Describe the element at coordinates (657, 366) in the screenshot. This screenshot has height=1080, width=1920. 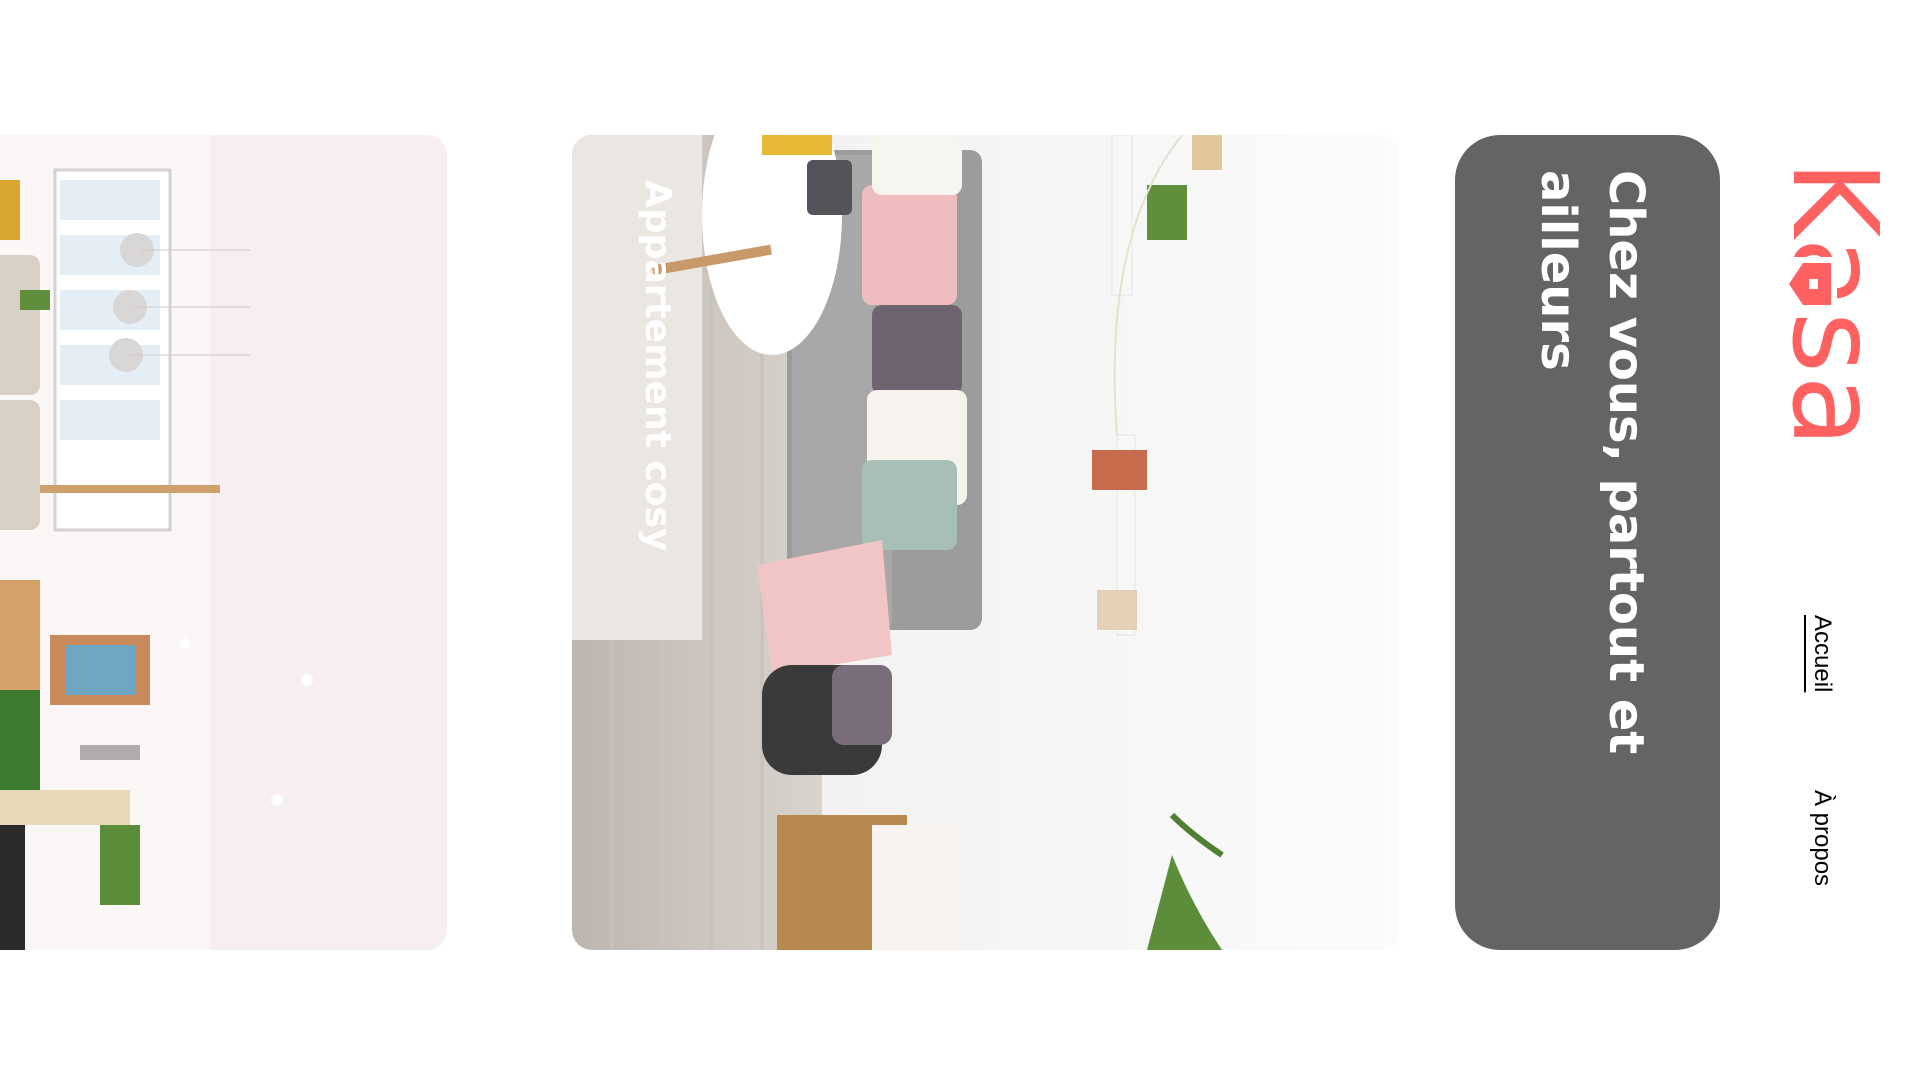
I see `listing-title: Appartement cosy` at that location.